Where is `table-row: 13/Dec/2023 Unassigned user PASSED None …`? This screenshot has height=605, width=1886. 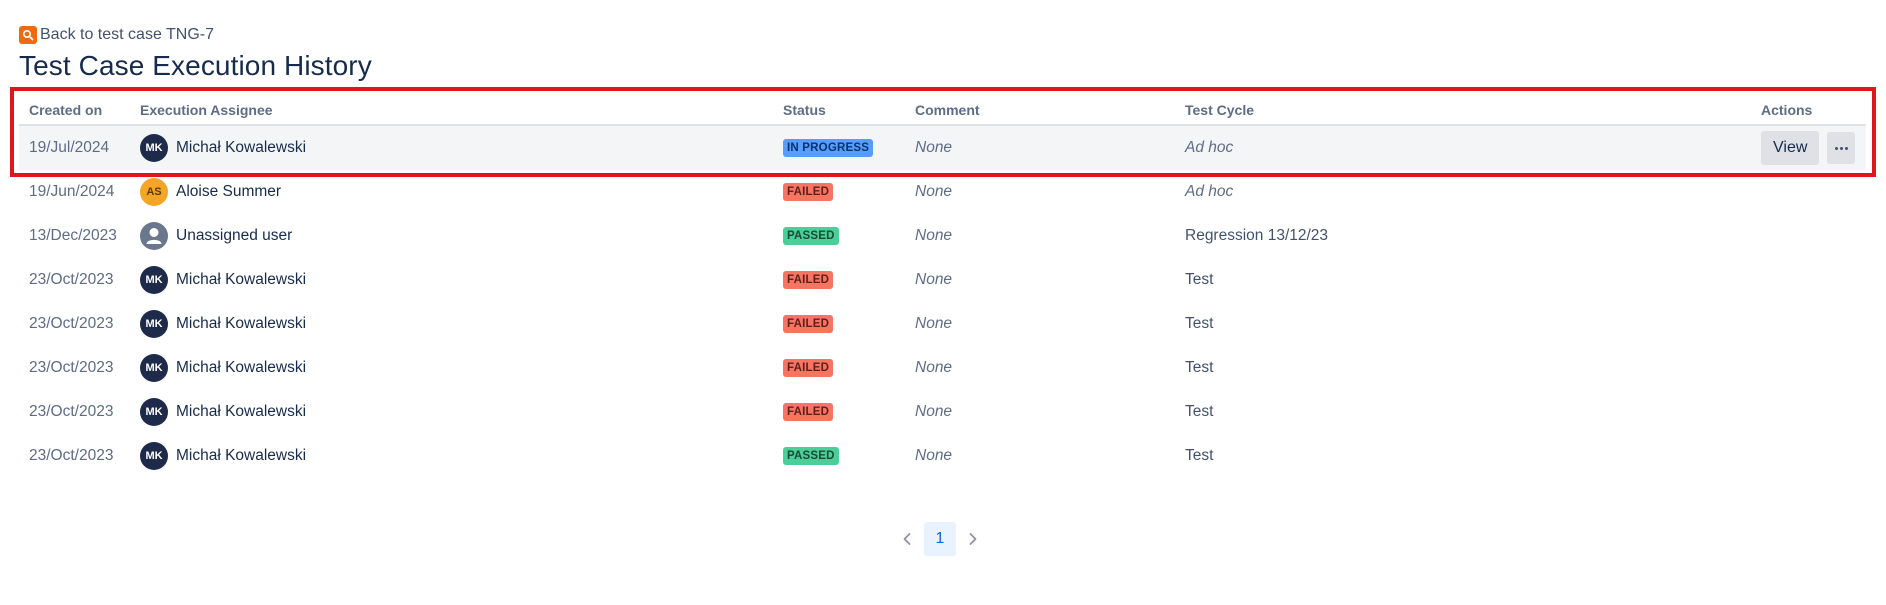
table-row: 13/Dec/2023 Unassigned user PASSED None … is located at coordinates (942, 236).